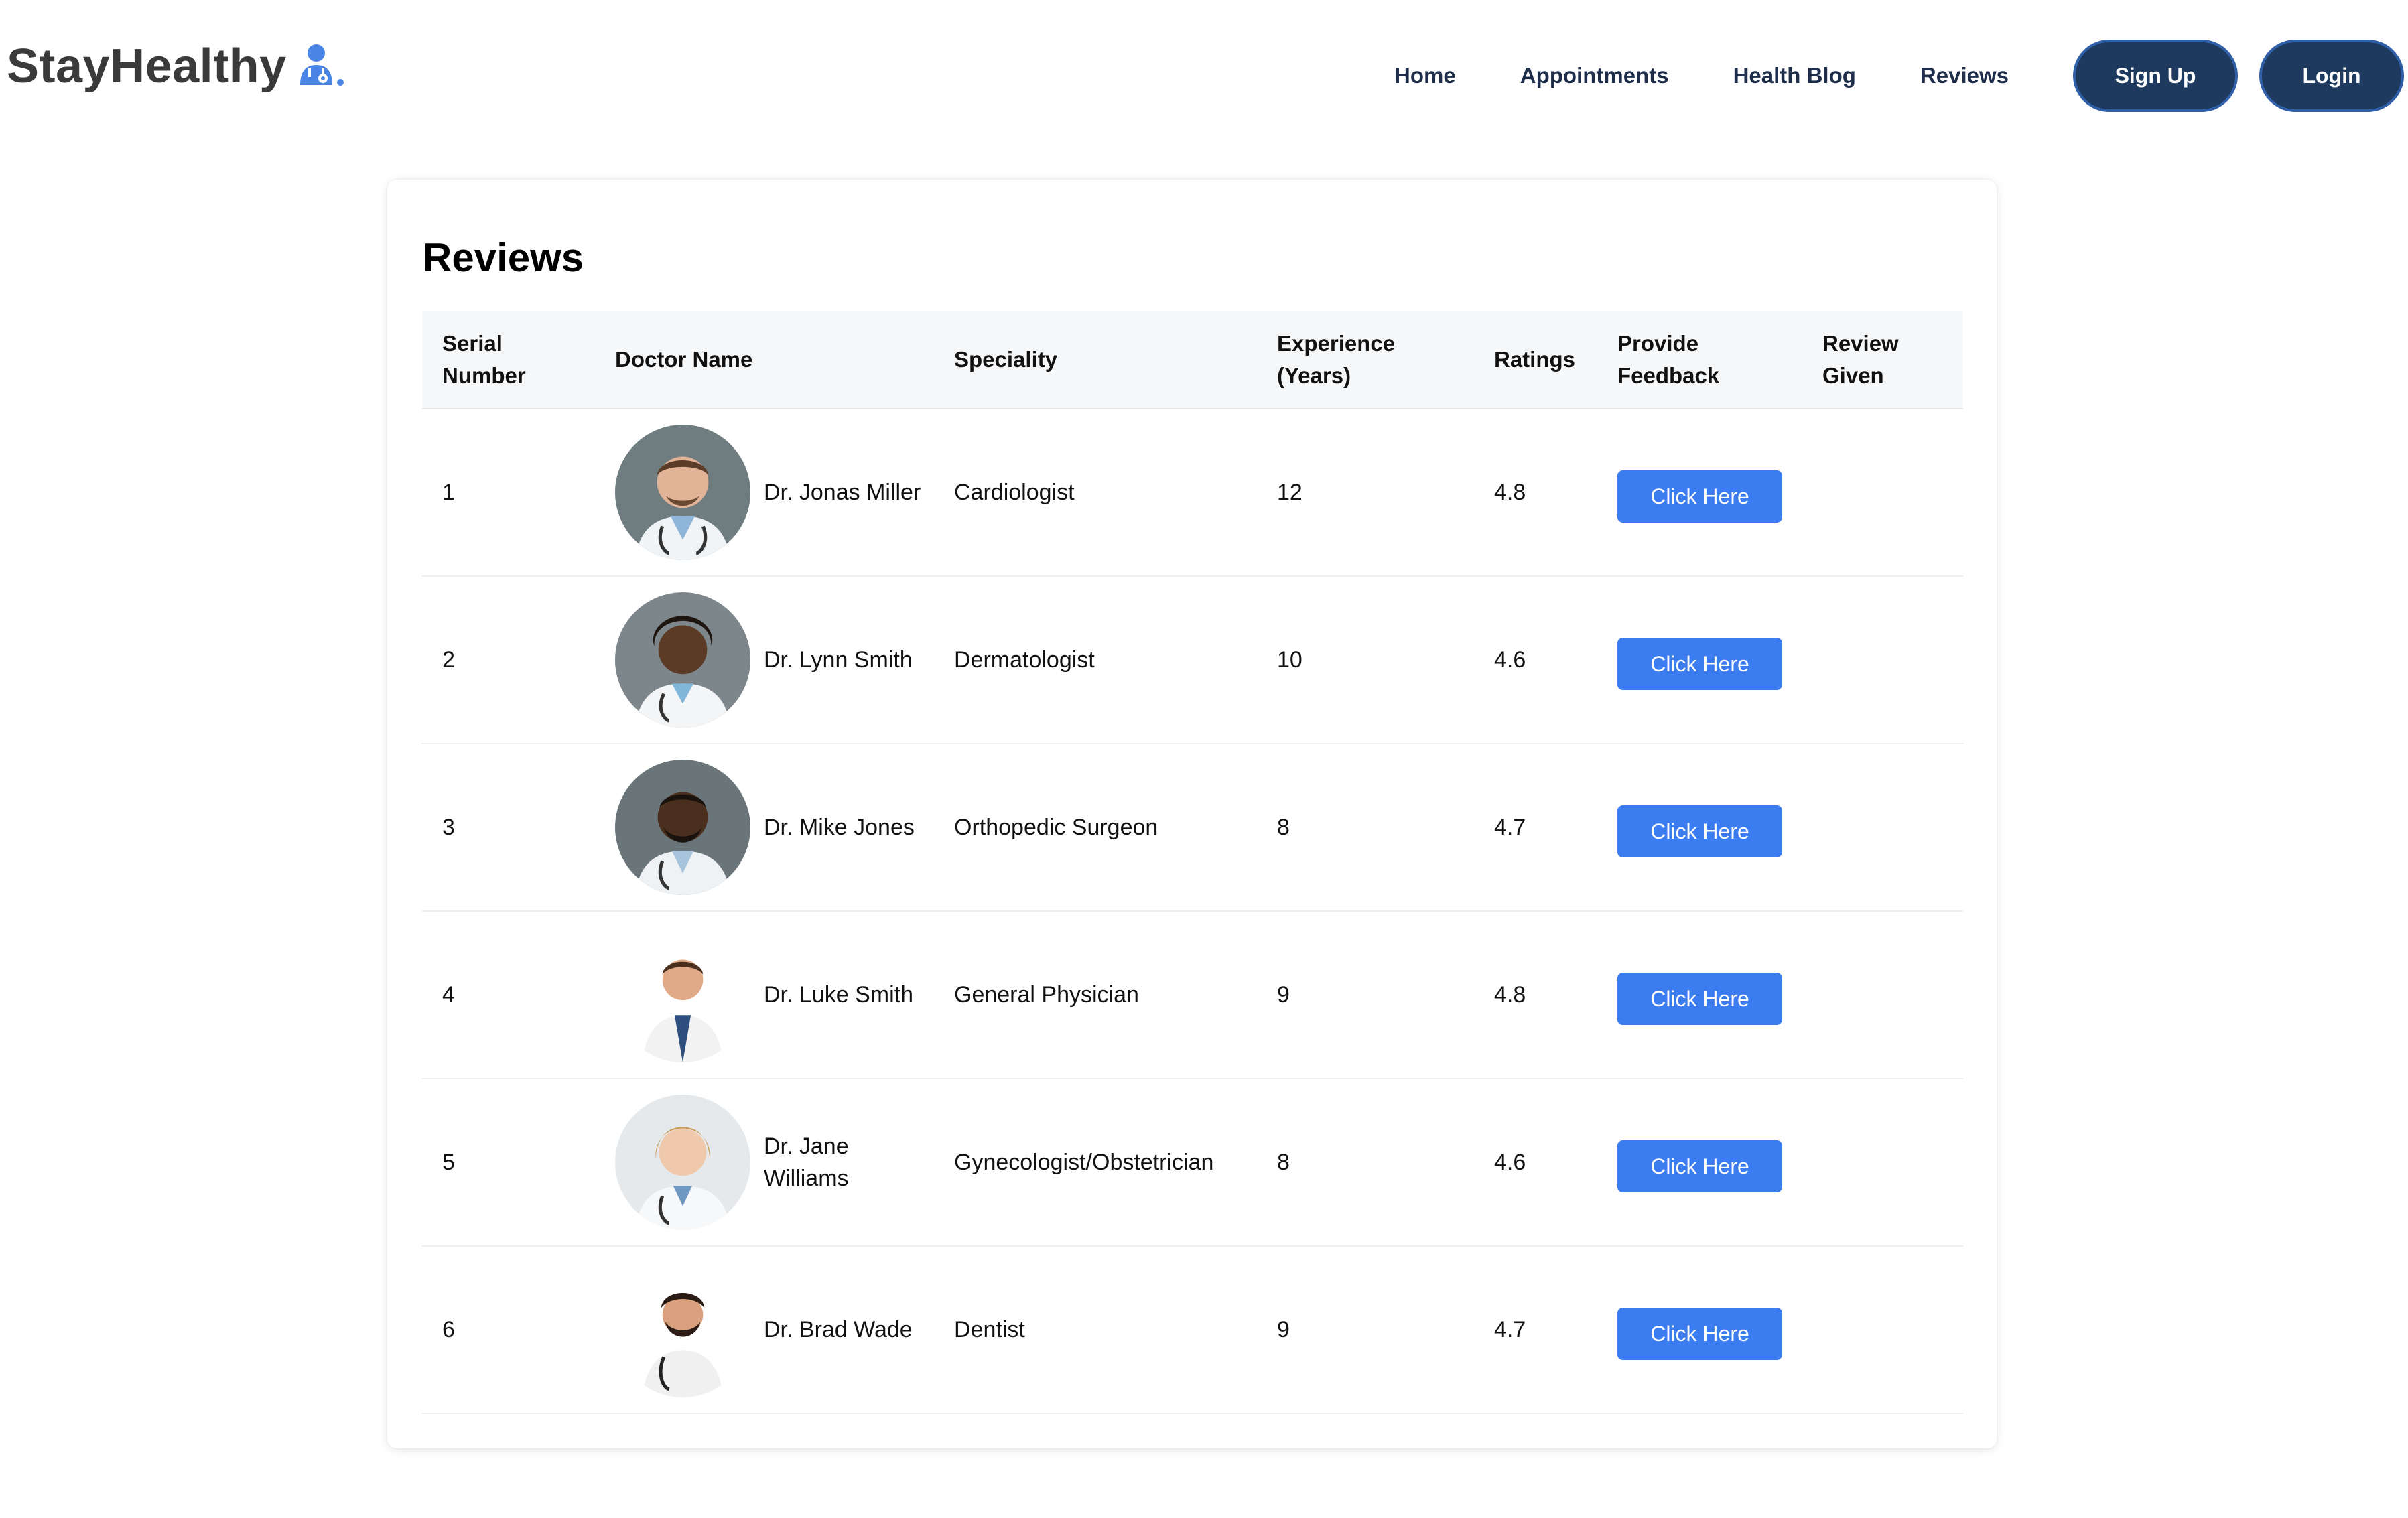  Describe the element at coordinates (508, 1163) in the screenshot. I see `serial-number: 5` at that location.